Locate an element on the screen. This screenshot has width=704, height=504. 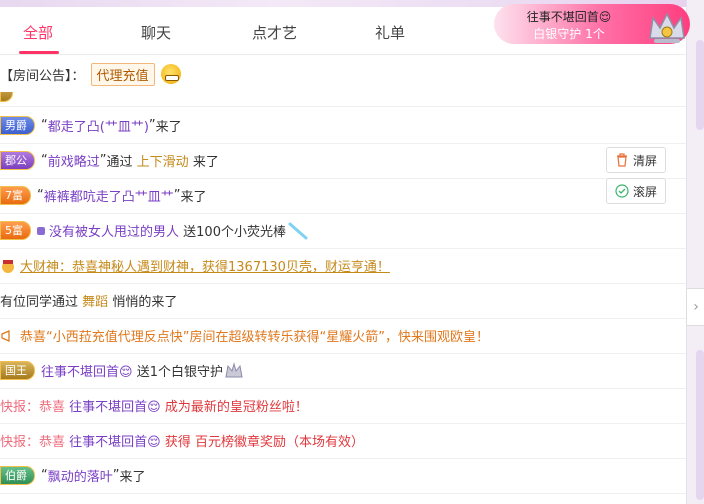
glowstick-icon is located at coordinates (298, 230).